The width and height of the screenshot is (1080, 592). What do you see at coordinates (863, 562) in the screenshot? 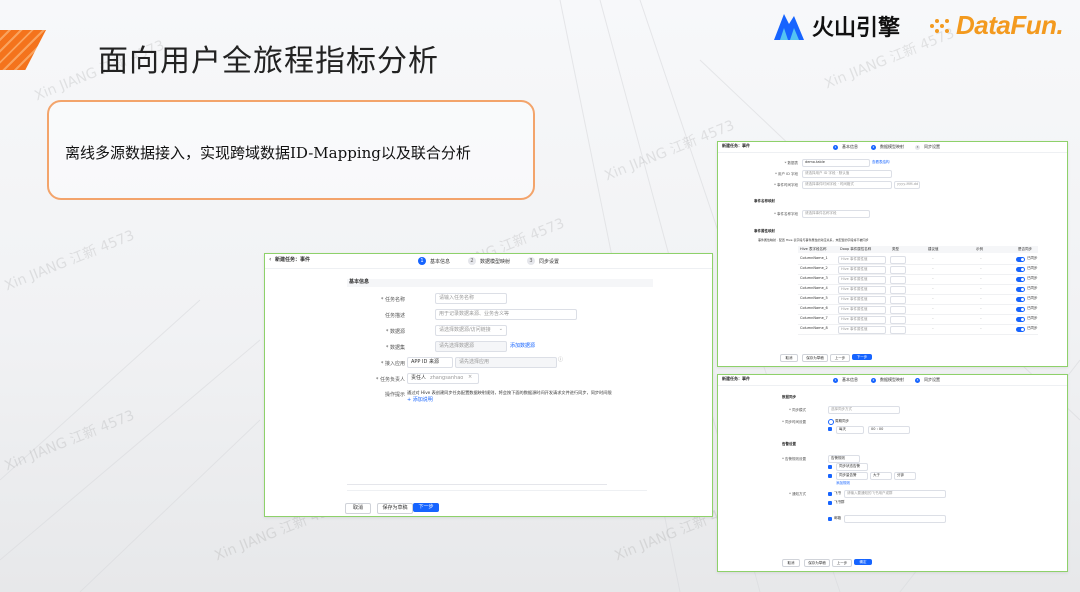
I see `confirm-button: 确定` at bounding box center [863, 562].